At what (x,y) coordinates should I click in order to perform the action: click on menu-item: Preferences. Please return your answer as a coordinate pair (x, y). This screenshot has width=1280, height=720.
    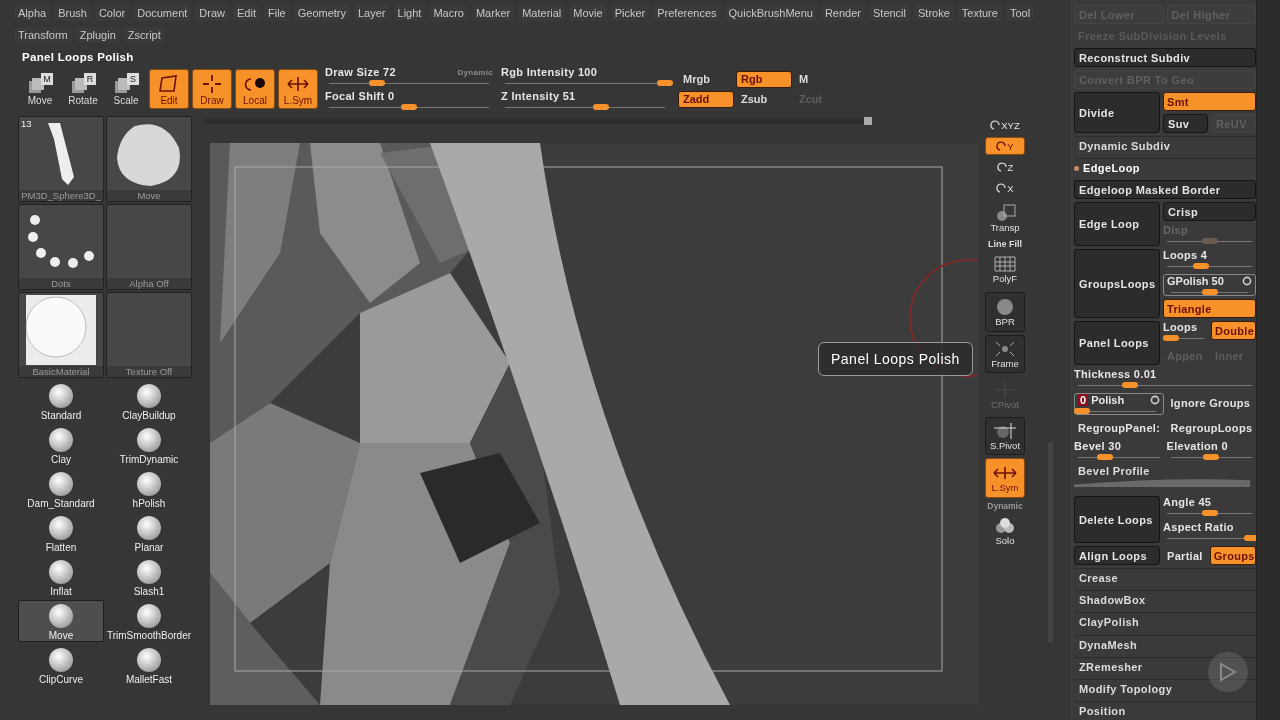
    Looking at the image, I should click on (687, 12).